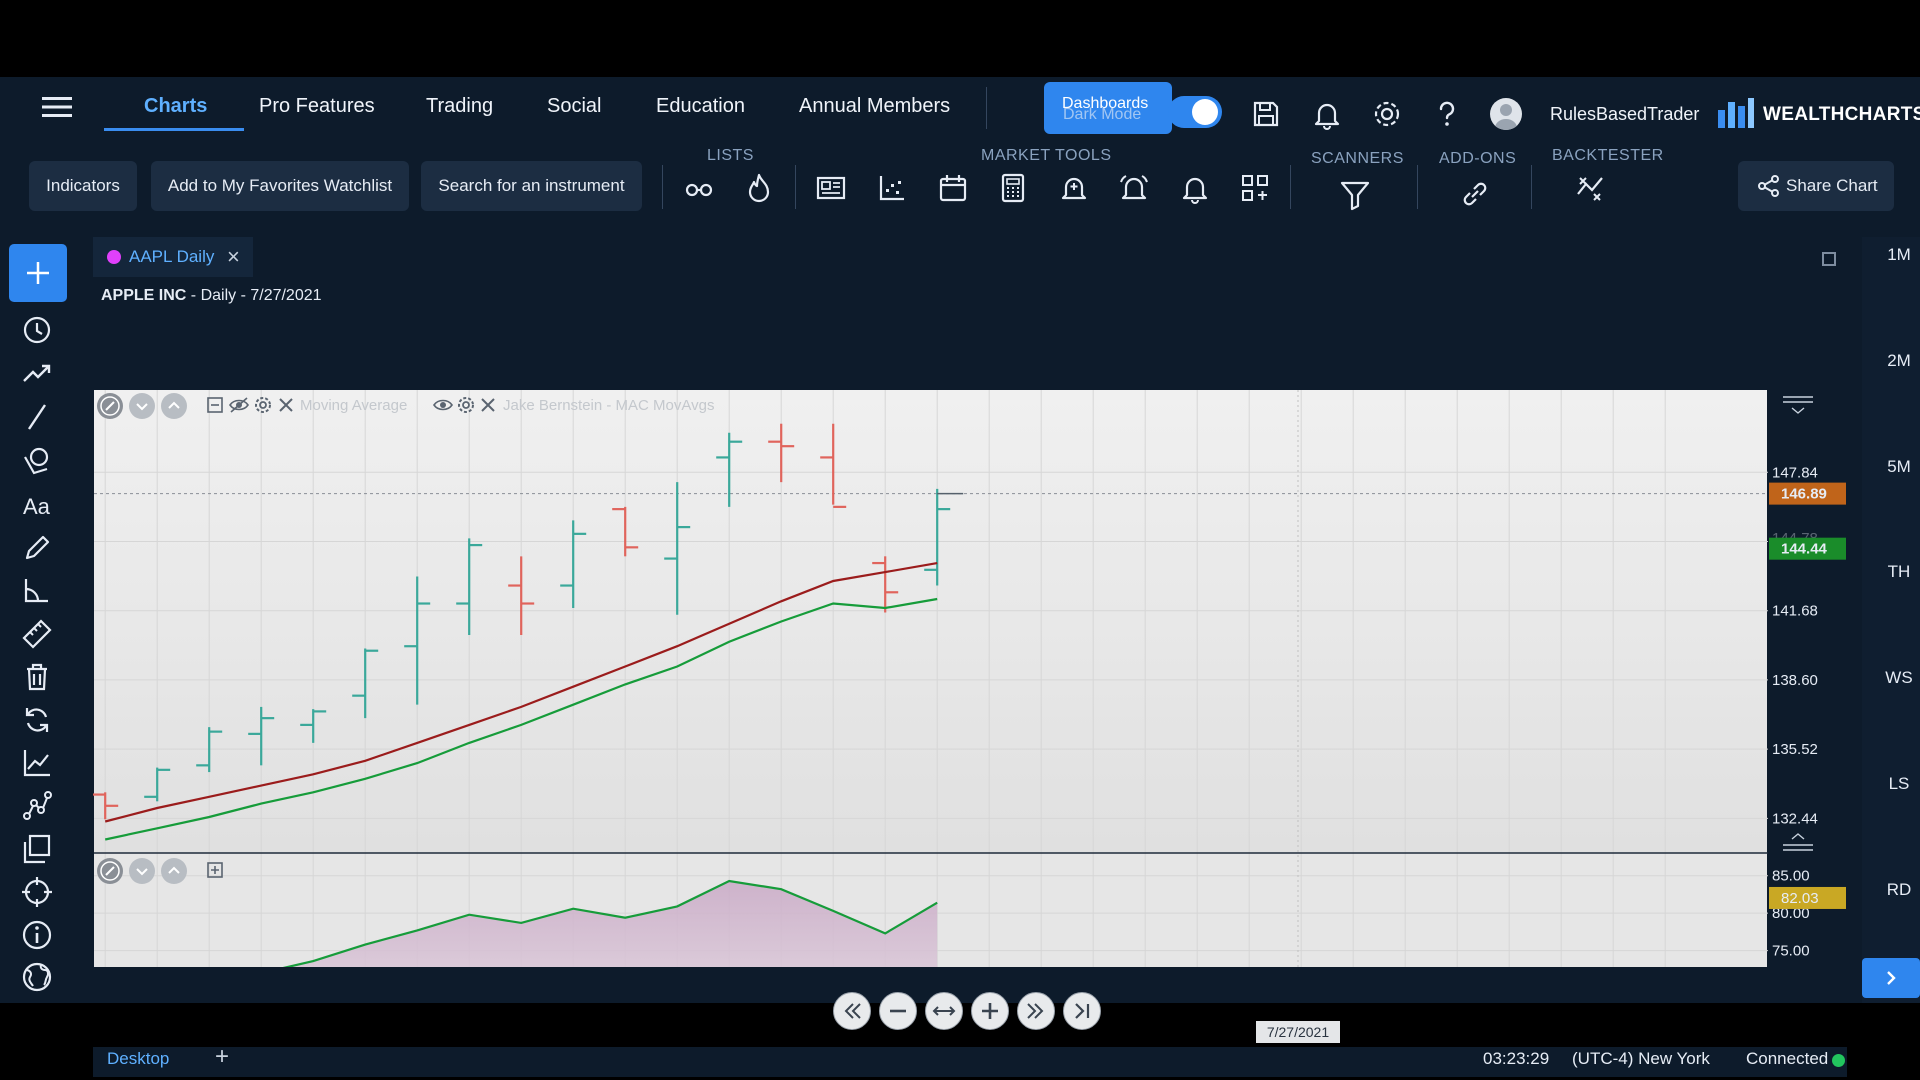  I want to click on show-indicator-icon, so click(443, 405).